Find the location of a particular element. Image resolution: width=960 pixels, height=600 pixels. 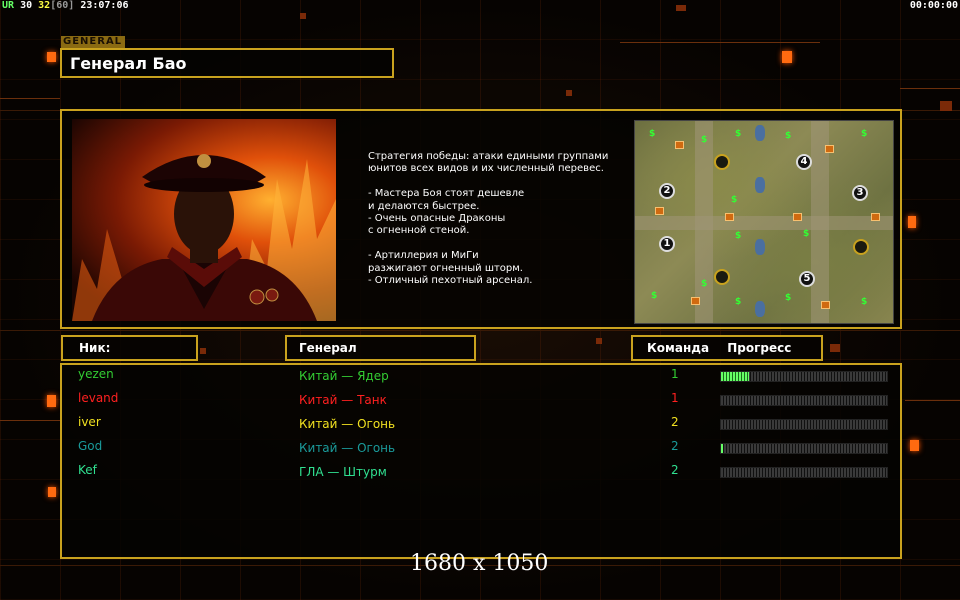

player-nick: yezen is located at coordinates (96, 374).